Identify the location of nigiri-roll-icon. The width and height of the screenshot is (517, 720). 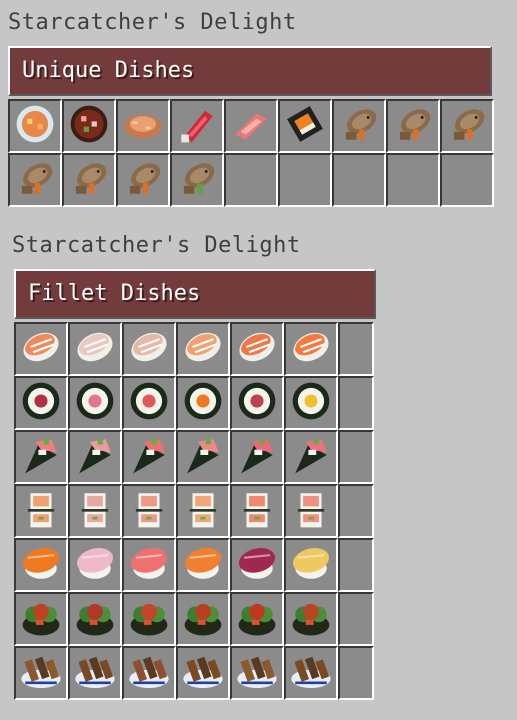
(305, 126).